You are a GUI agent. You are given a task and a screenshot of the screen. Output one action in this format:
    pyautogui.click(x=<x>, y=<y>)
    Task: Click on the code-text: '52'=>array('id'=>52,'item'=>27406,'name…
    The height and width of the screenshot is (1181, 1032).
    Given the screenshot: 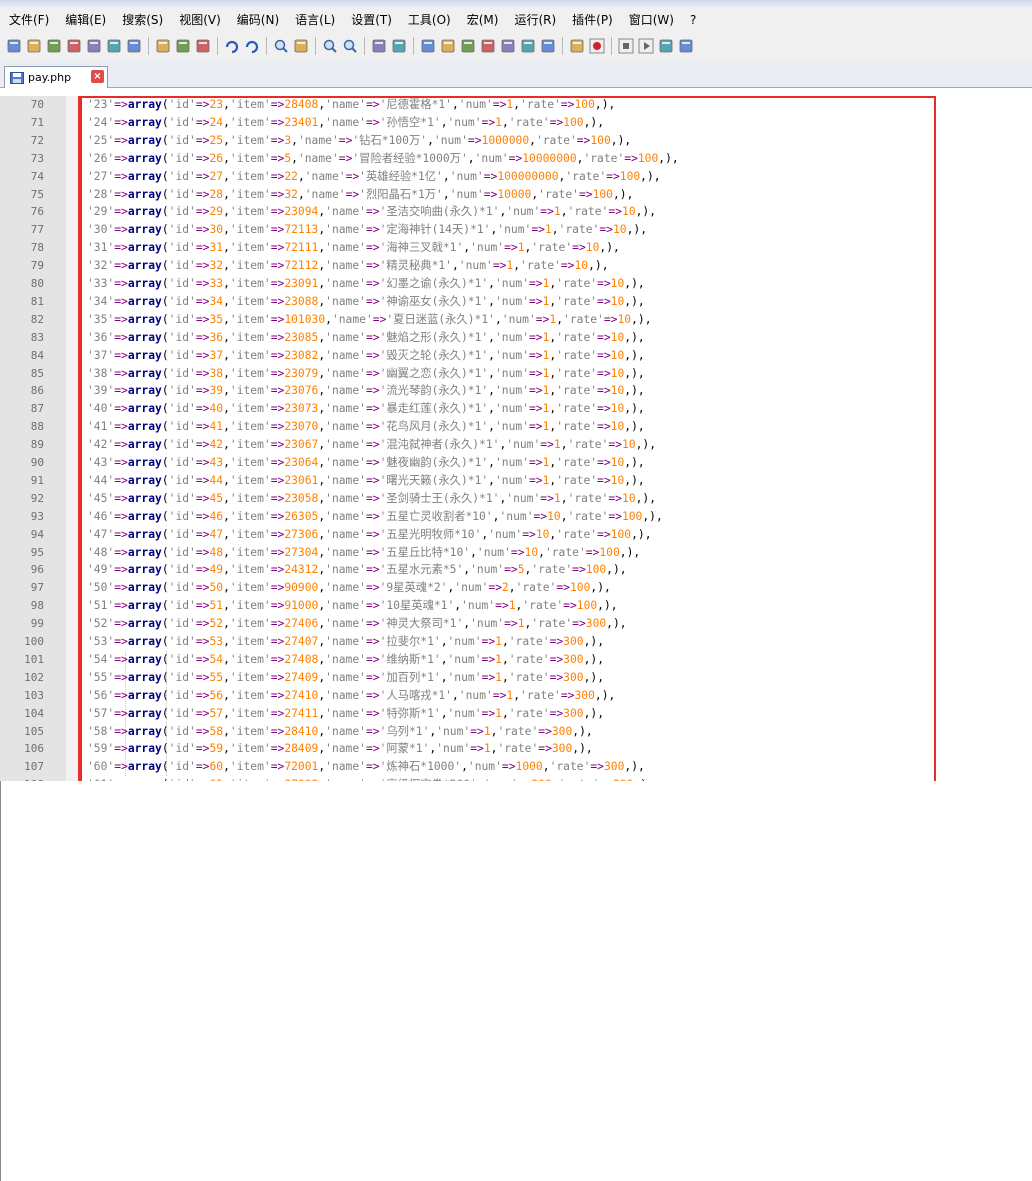 What is the action you would take?
    pyautogui.click(x=357, y=624)
    